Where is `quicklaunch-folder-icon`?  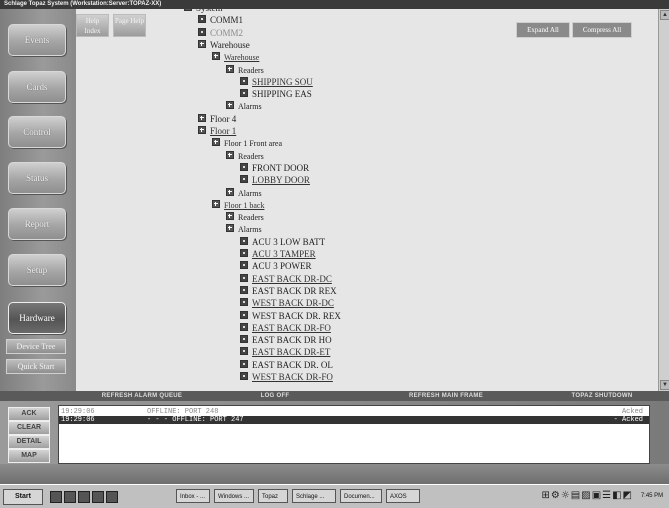
quicklaunch-folder-icon is located at coordinates (98, 497).